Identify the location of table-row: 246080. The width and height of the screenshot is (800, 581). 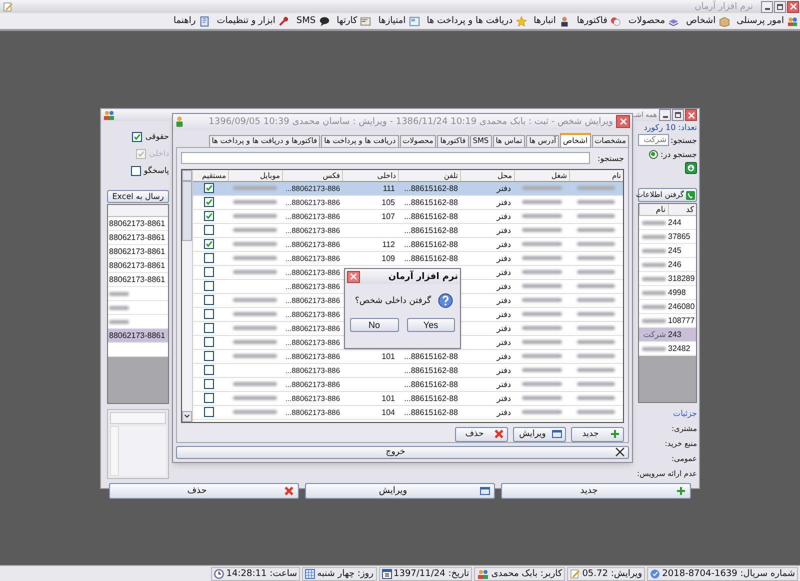
(667, 307).